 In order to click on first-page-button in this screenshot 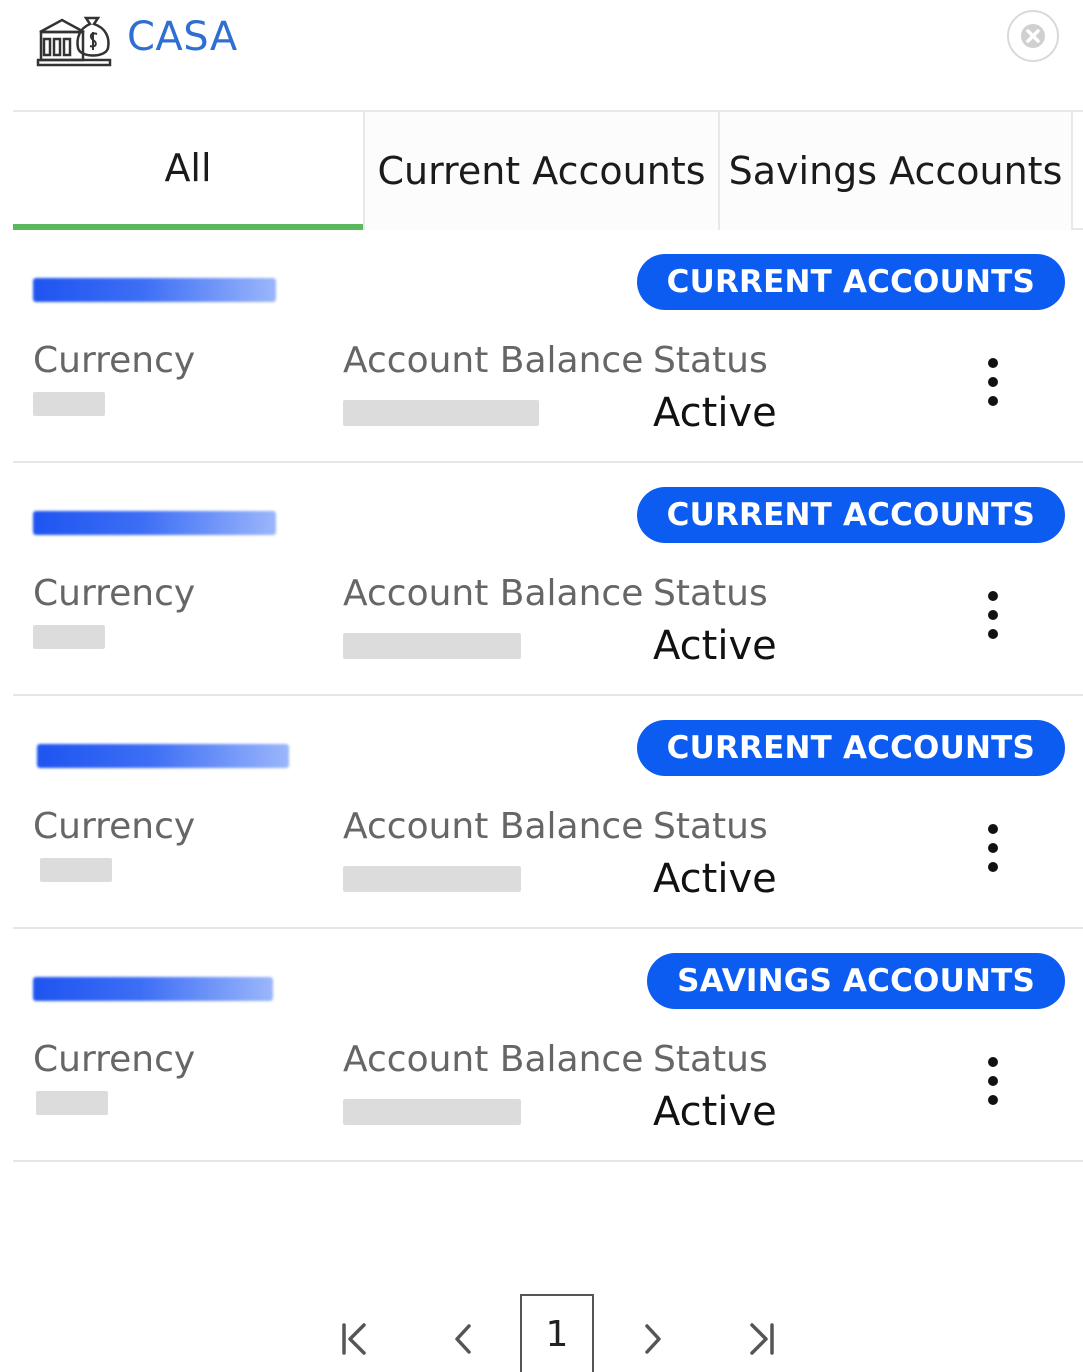, I will do `click(355, 1339)`.